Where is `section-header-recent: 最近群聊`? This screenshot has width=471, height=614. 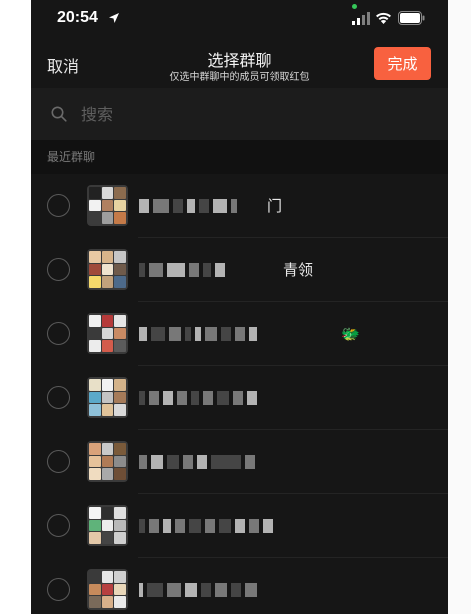 section-header-recent: 最近群聊 is located at coordinates (239, 157).